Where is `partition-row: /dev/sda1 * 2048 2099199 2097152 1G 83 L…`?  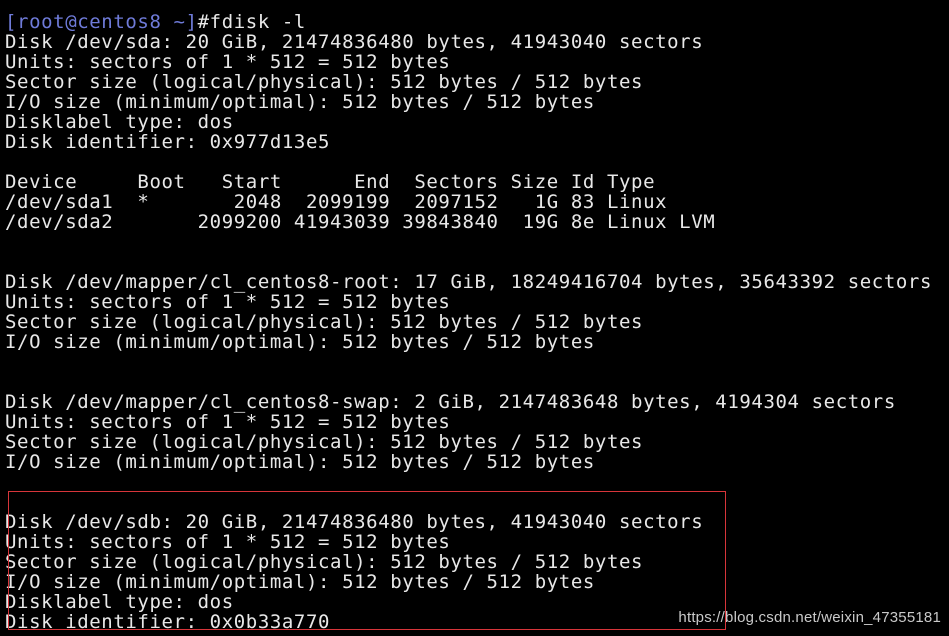 partition-row: /dev/sda1 * 2048 2099199 2097152 1G 83 L… is located at coordinates (336, 202).